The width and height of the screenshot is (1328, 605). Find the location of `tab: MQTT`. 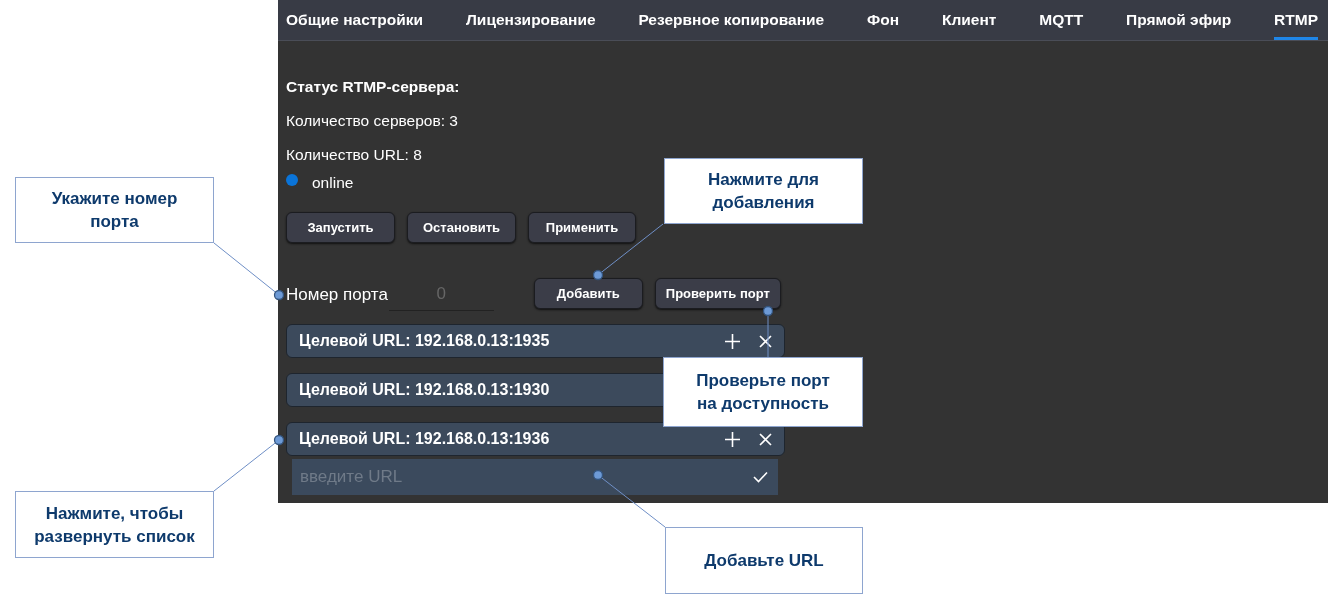

tab: MQTT is located at coordinates (1061, 20).